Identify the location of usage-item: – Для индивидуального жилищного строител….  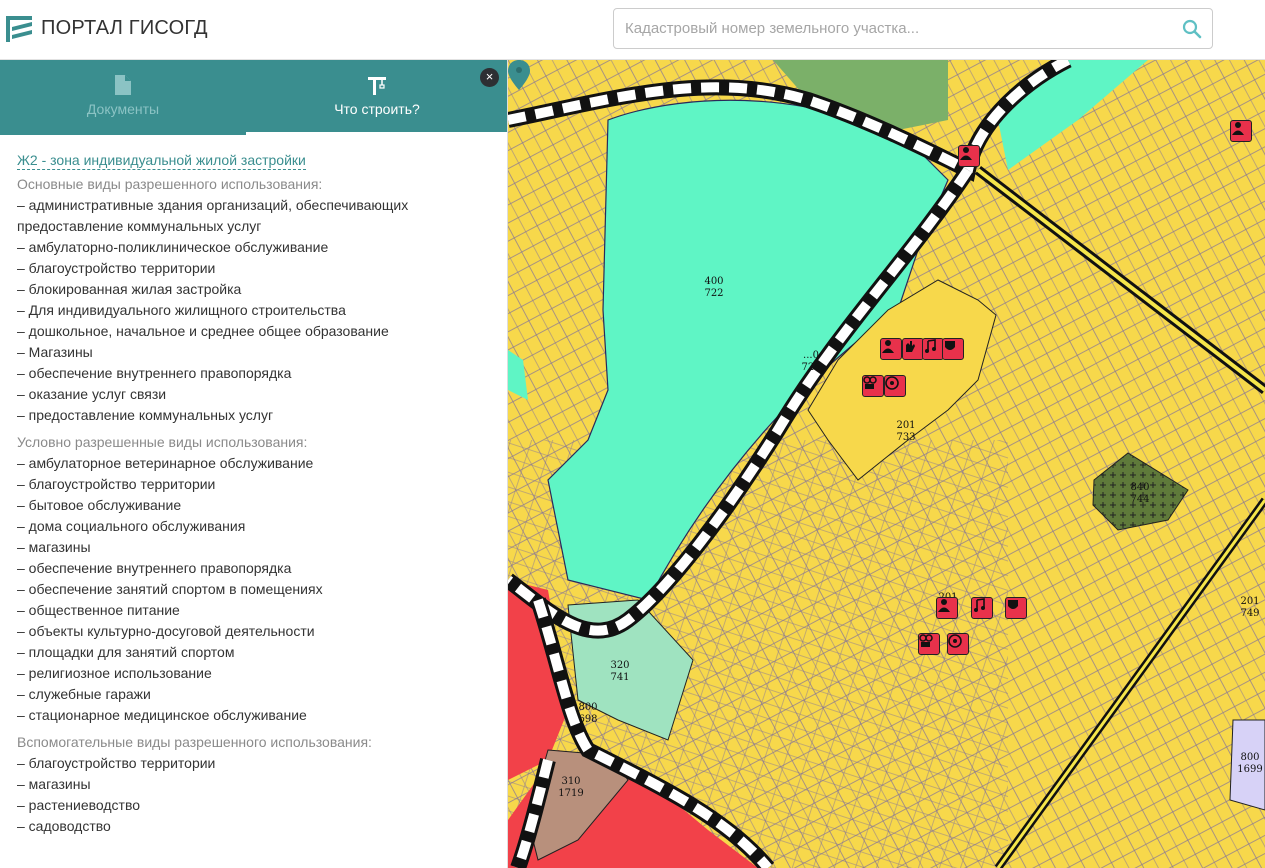
(181, 310).